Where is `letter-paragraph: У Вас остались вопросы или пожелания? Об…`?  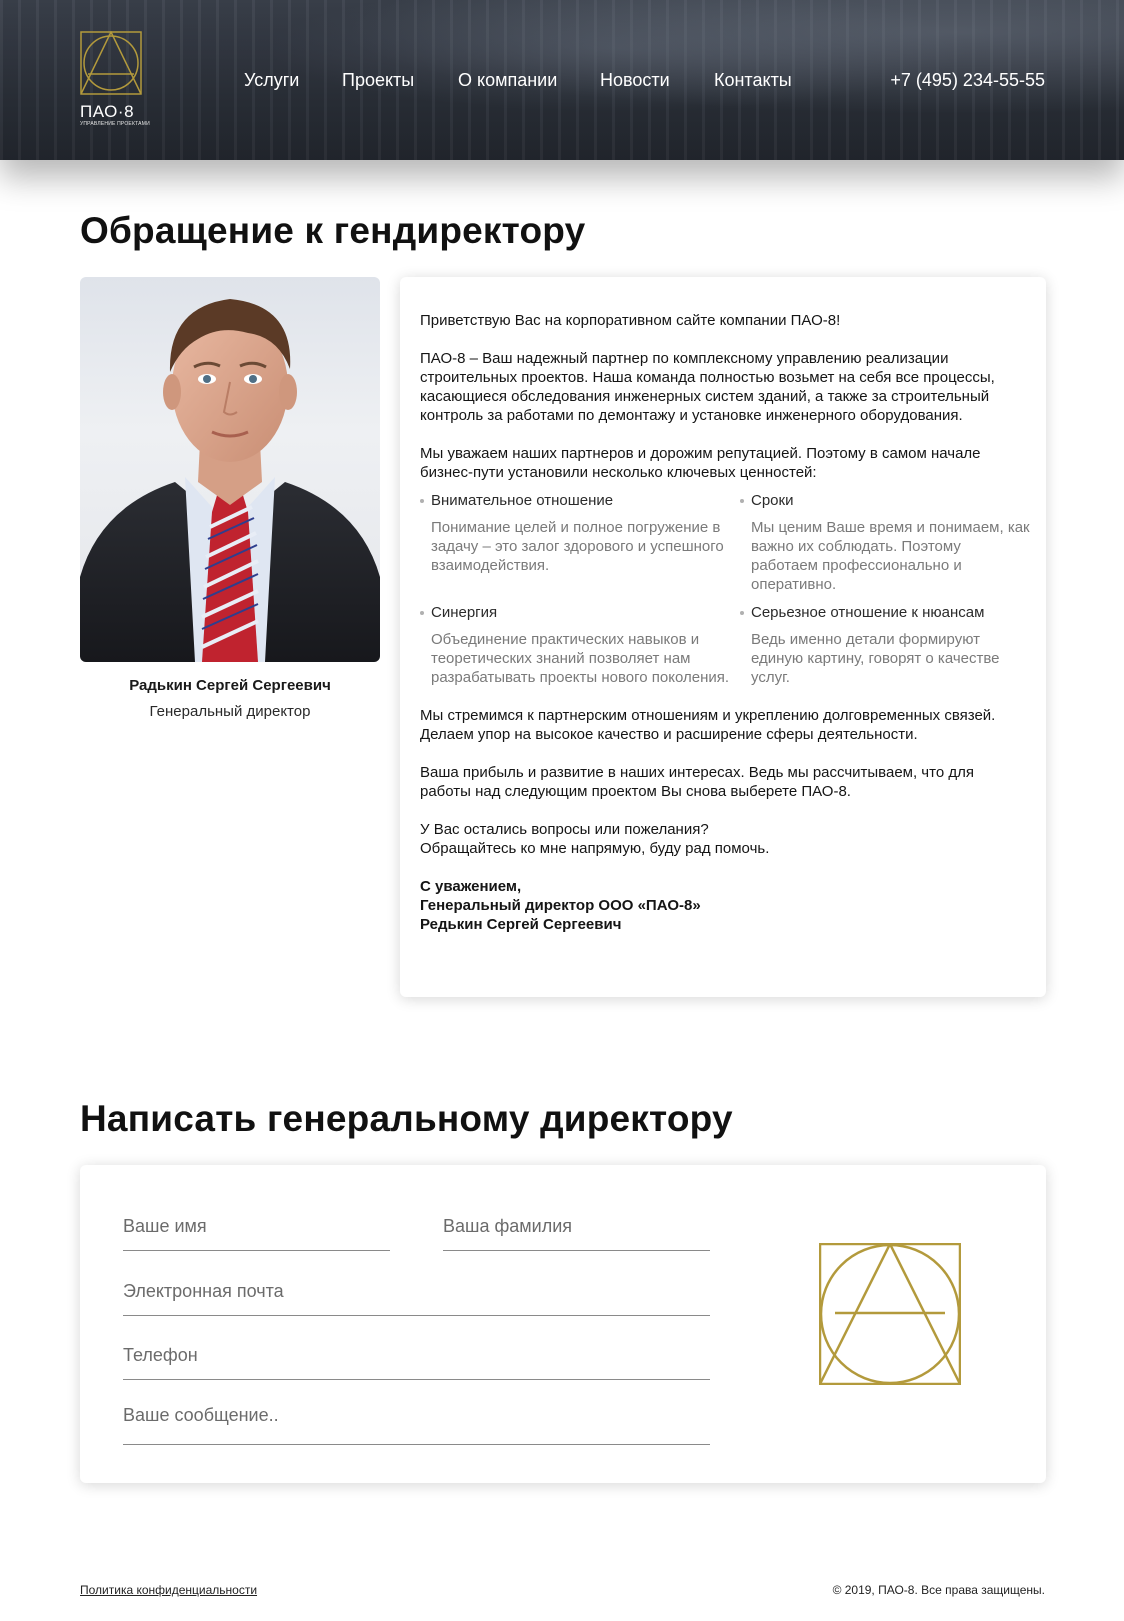 letter-paragraph: У Вас остались вопросы или пожелания? Об… is located at coordinates (723, 839).